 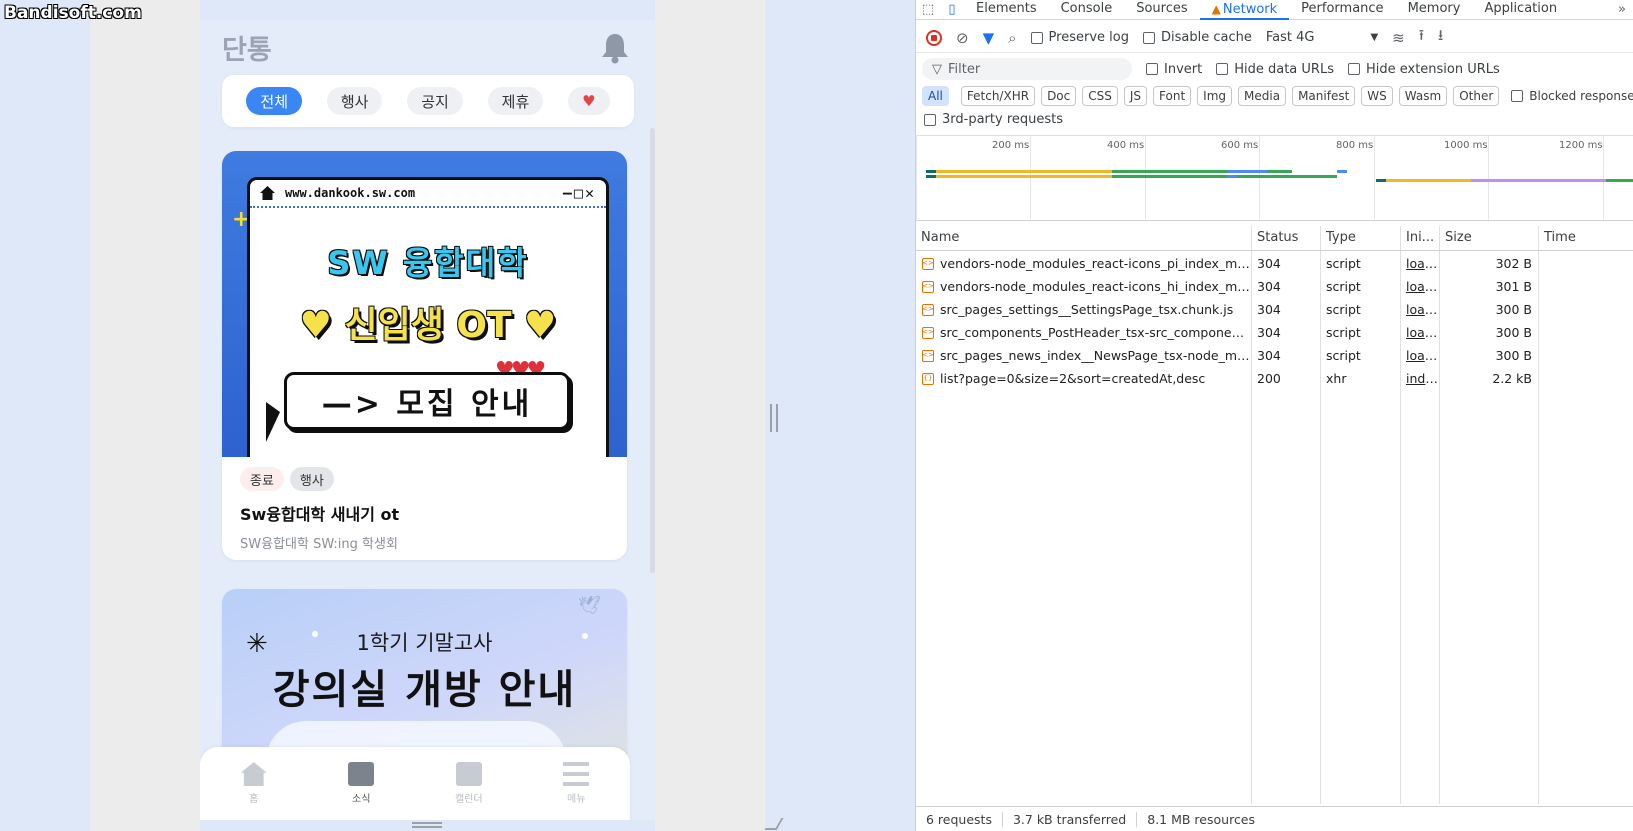 I want to click on filter-icon: ▼, so click(x=989, y=38).